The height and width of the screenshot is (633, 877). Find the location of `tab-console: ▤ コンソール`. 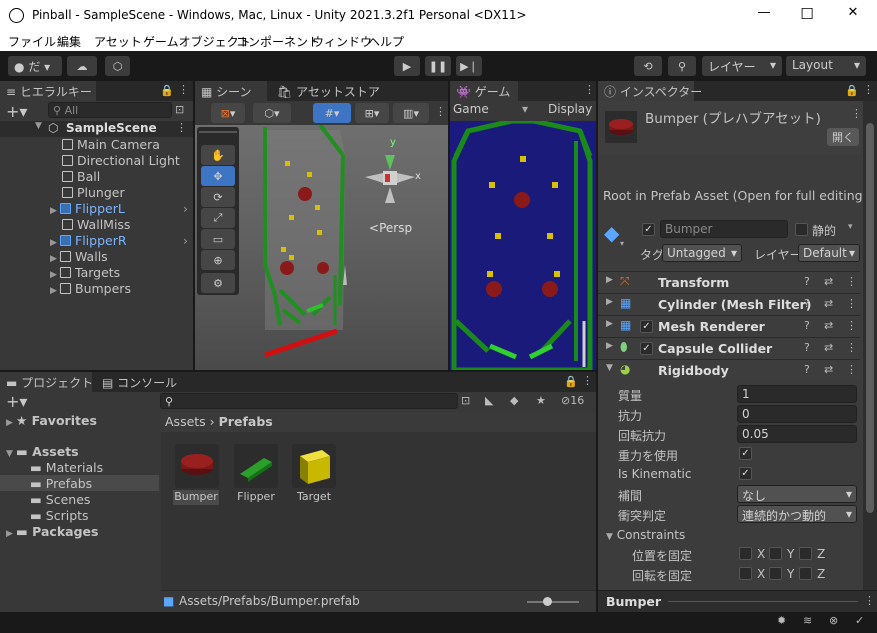

tab-console: ▤ コンソール is located at coordinates (139, 382).